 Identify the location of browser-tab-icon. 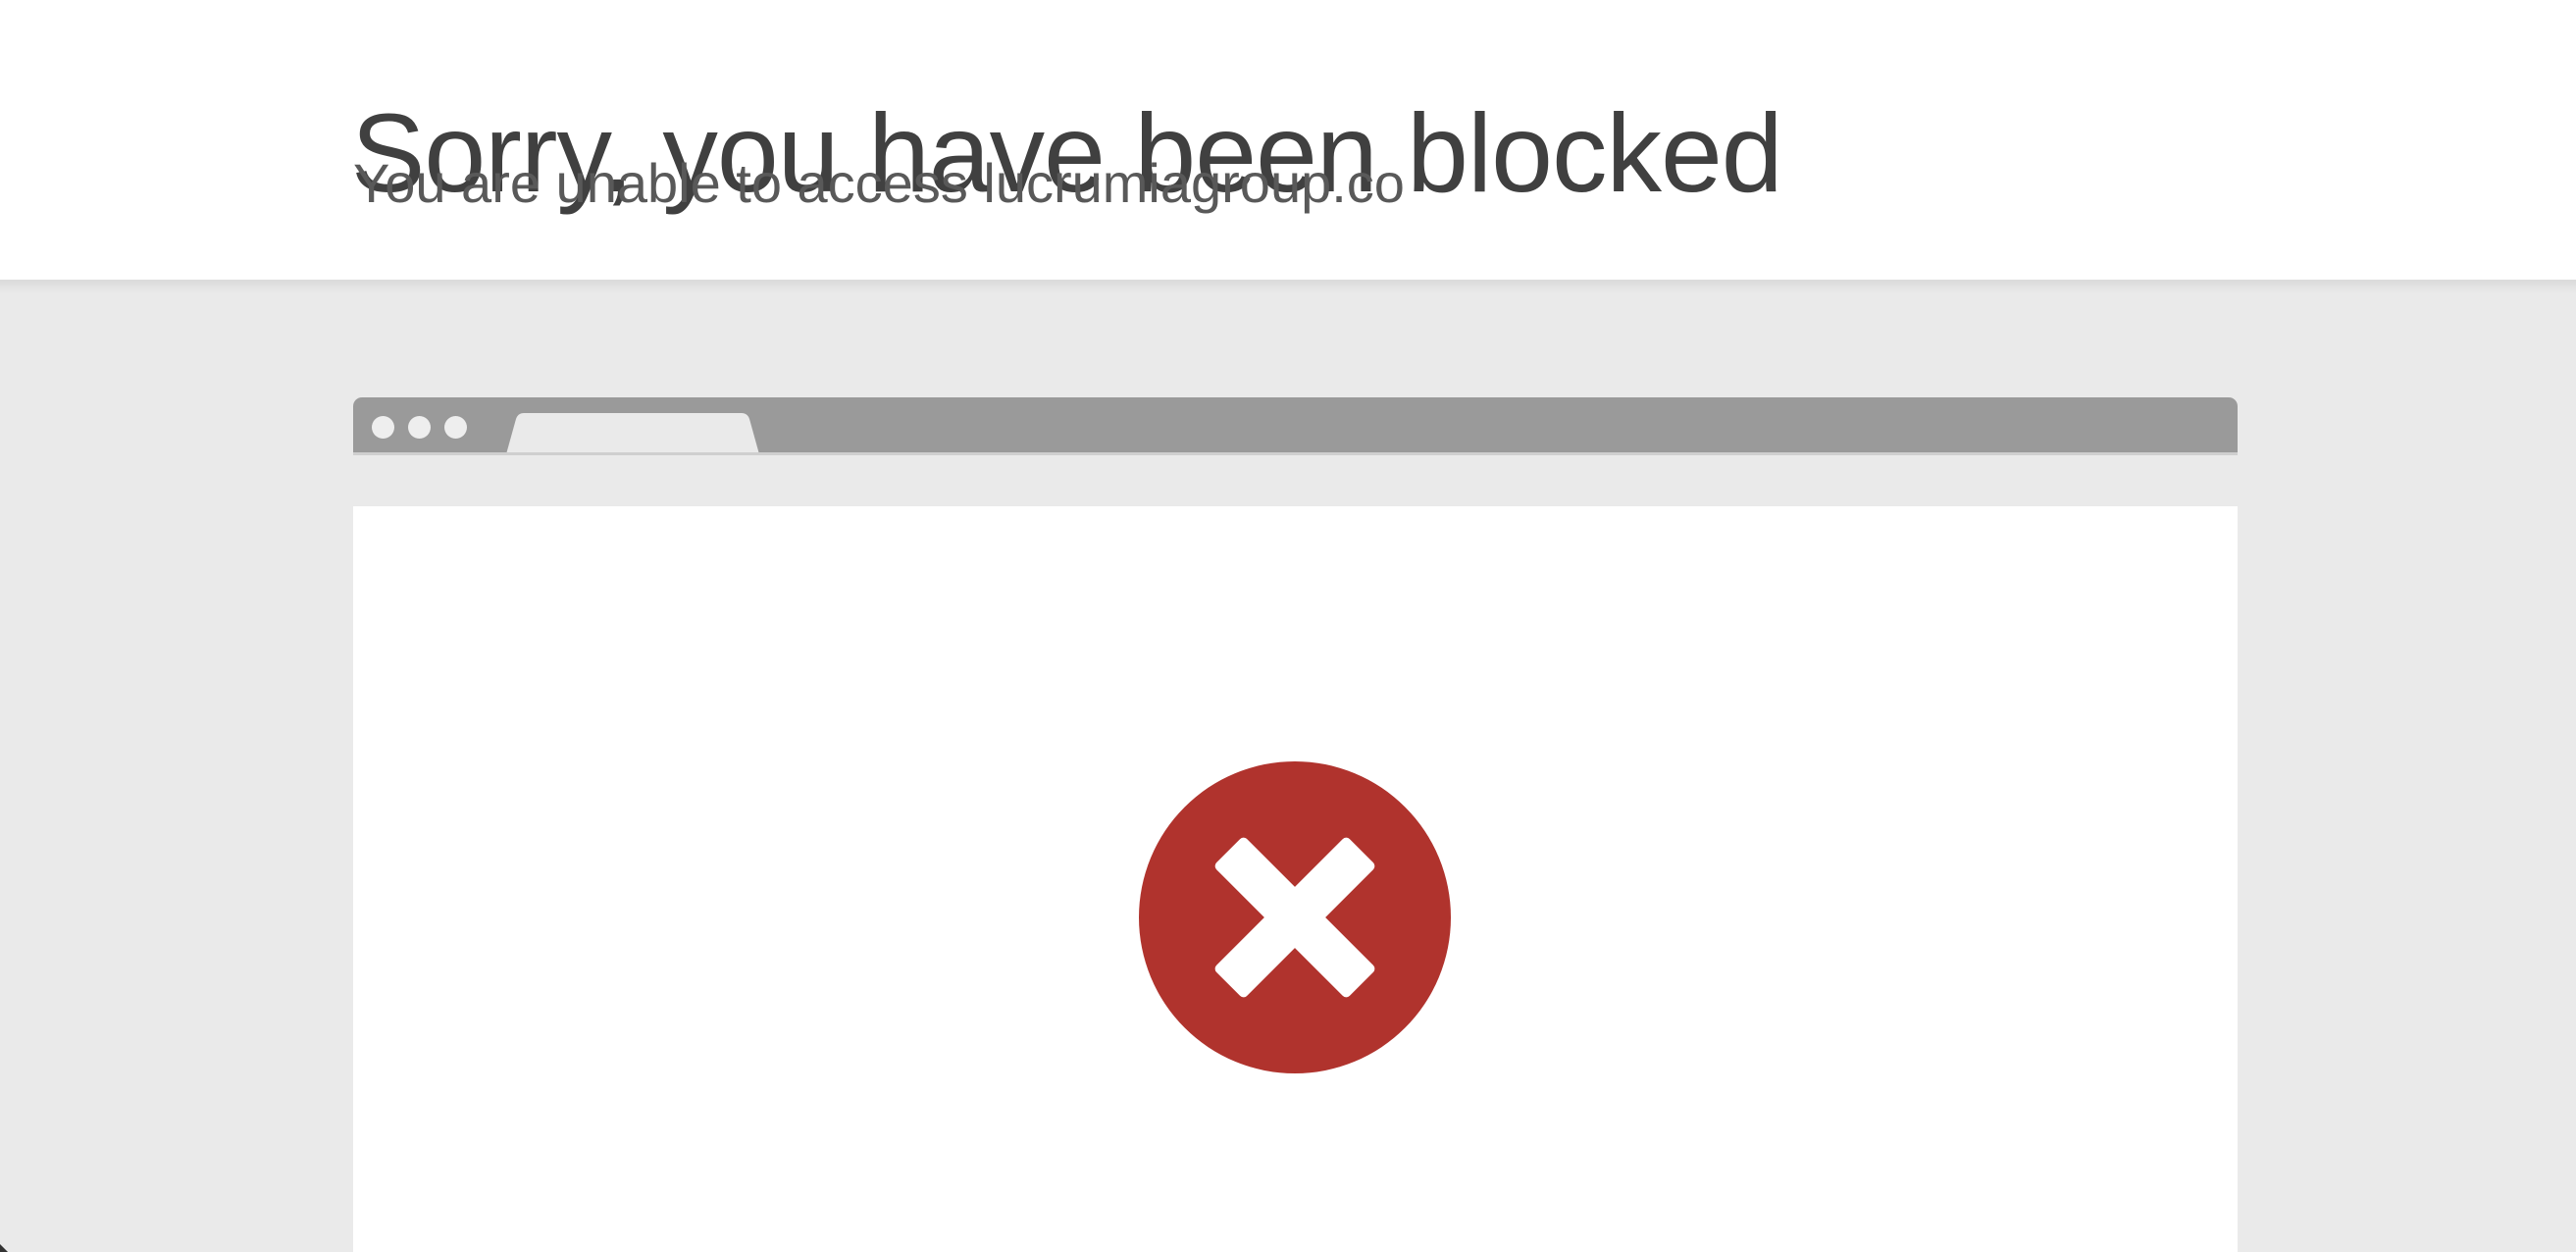
(632, 433).